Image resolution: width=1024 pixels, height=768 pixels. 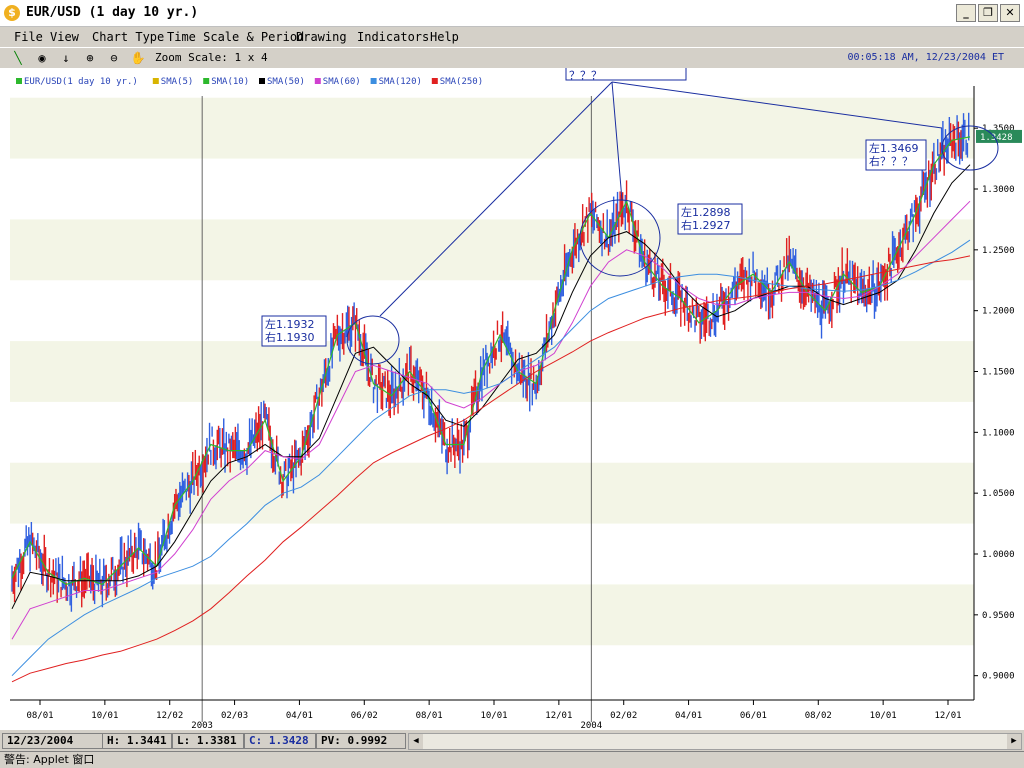 I want to click on scroll-right-icon: ▶, so click(x=1014, y=741).